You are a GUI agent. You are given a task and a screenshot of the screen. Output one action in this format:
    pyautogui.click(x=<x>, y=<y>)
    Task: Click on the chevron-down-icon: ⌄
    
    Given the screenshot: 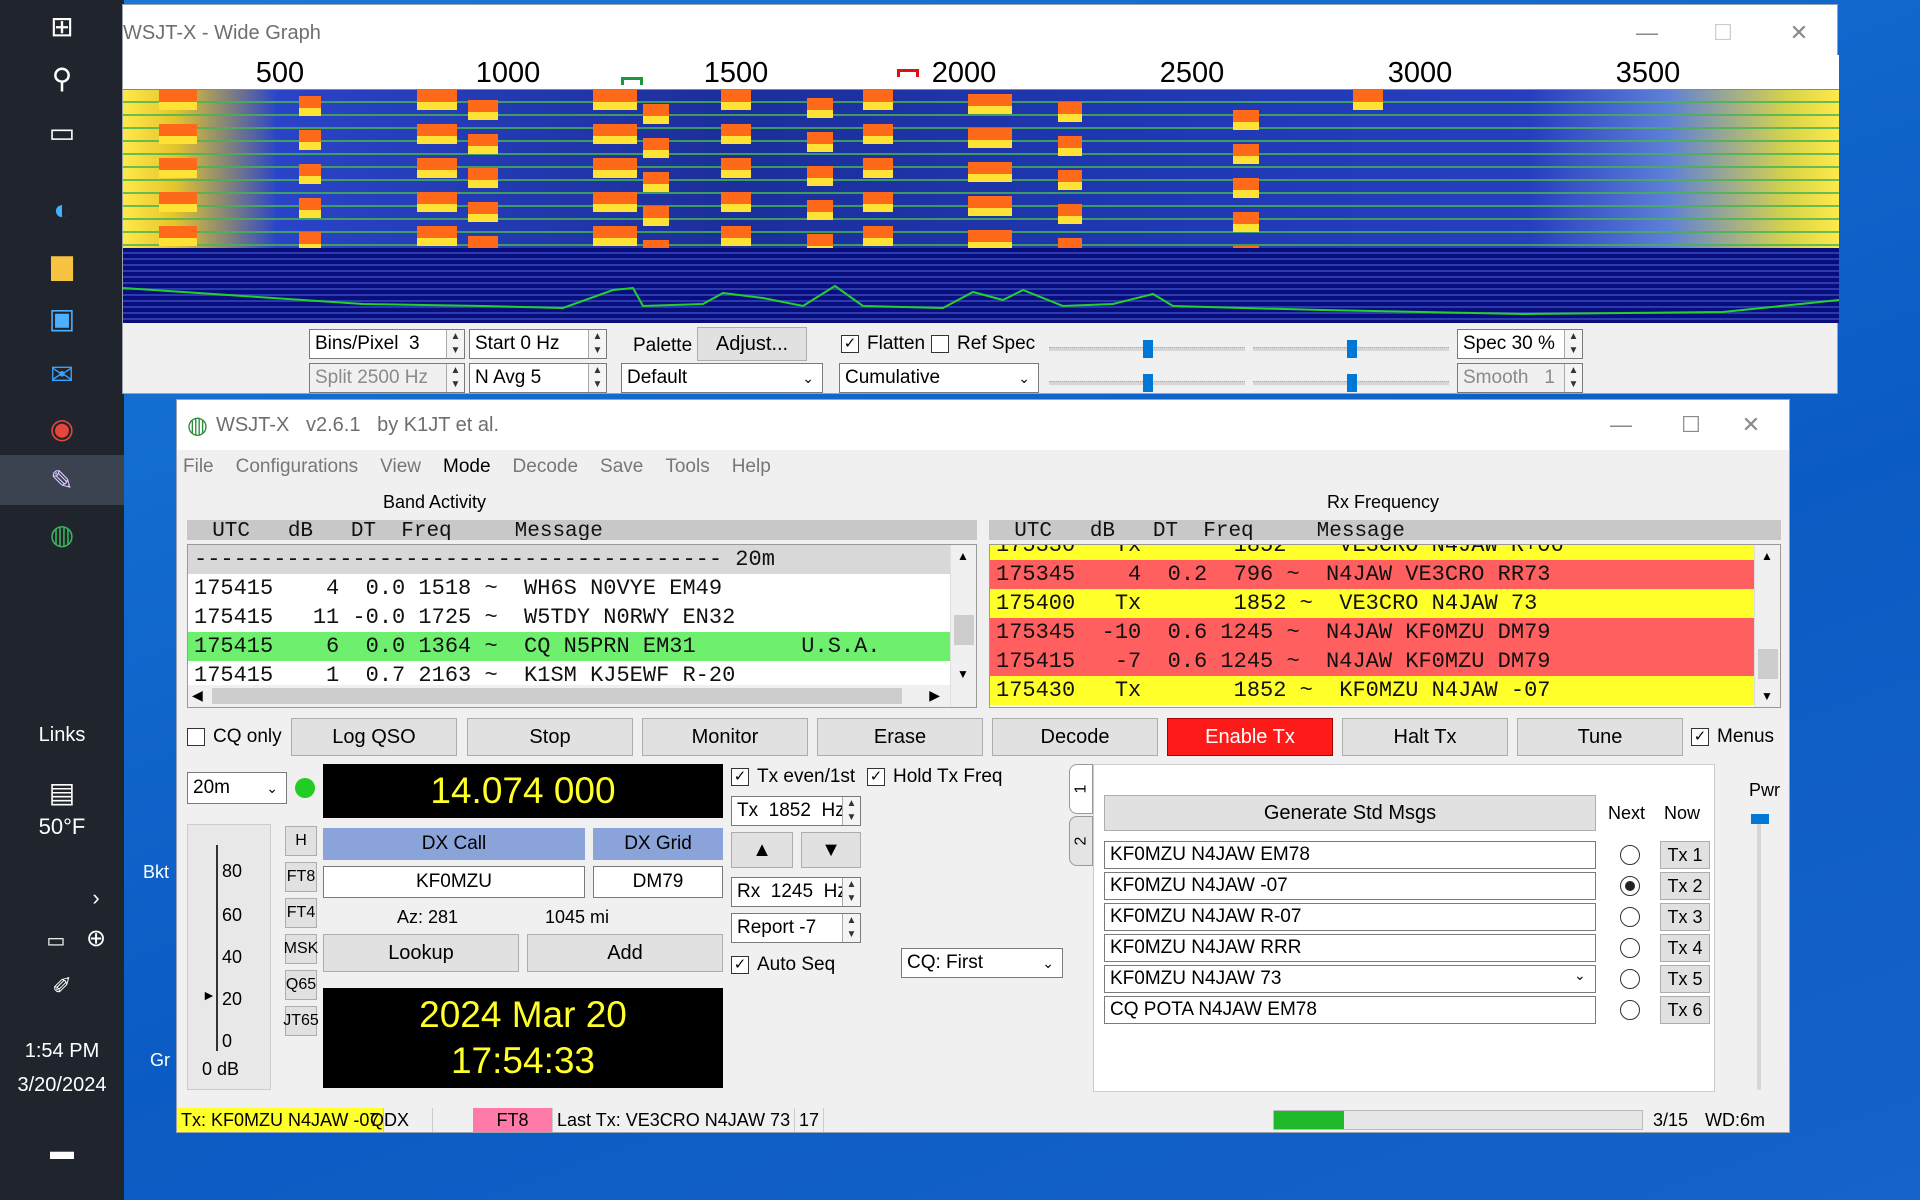 What is the action you would take?
    pyautogui.click(x=1580, y=975)
    